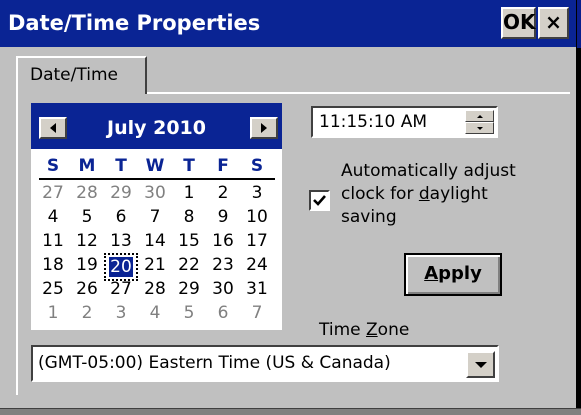 The height and width of the screenshot is (415, 581). What do you see at coordinates (87, 265) in the screenshot?
I see `calendar-day: 19` at bounding box center [87, 265].